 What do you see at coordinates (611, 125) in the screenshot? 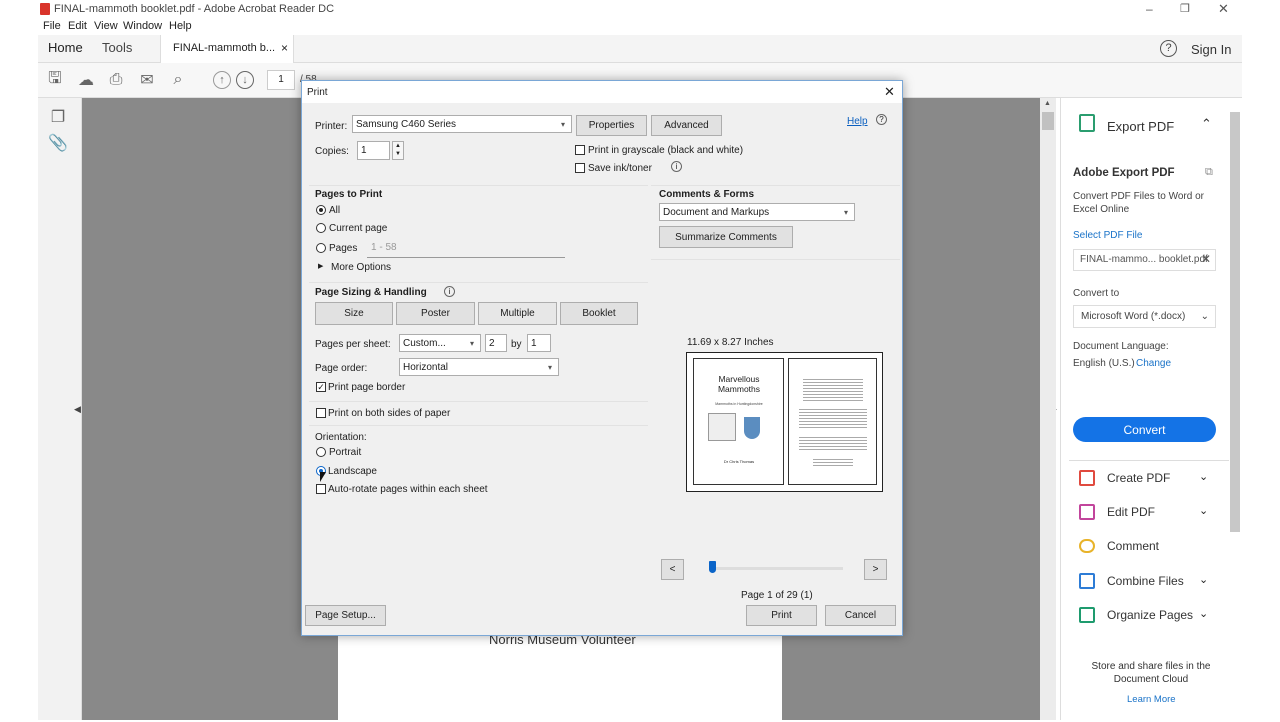
I see `properties-button: Properties` at bounding box center [611, 125].